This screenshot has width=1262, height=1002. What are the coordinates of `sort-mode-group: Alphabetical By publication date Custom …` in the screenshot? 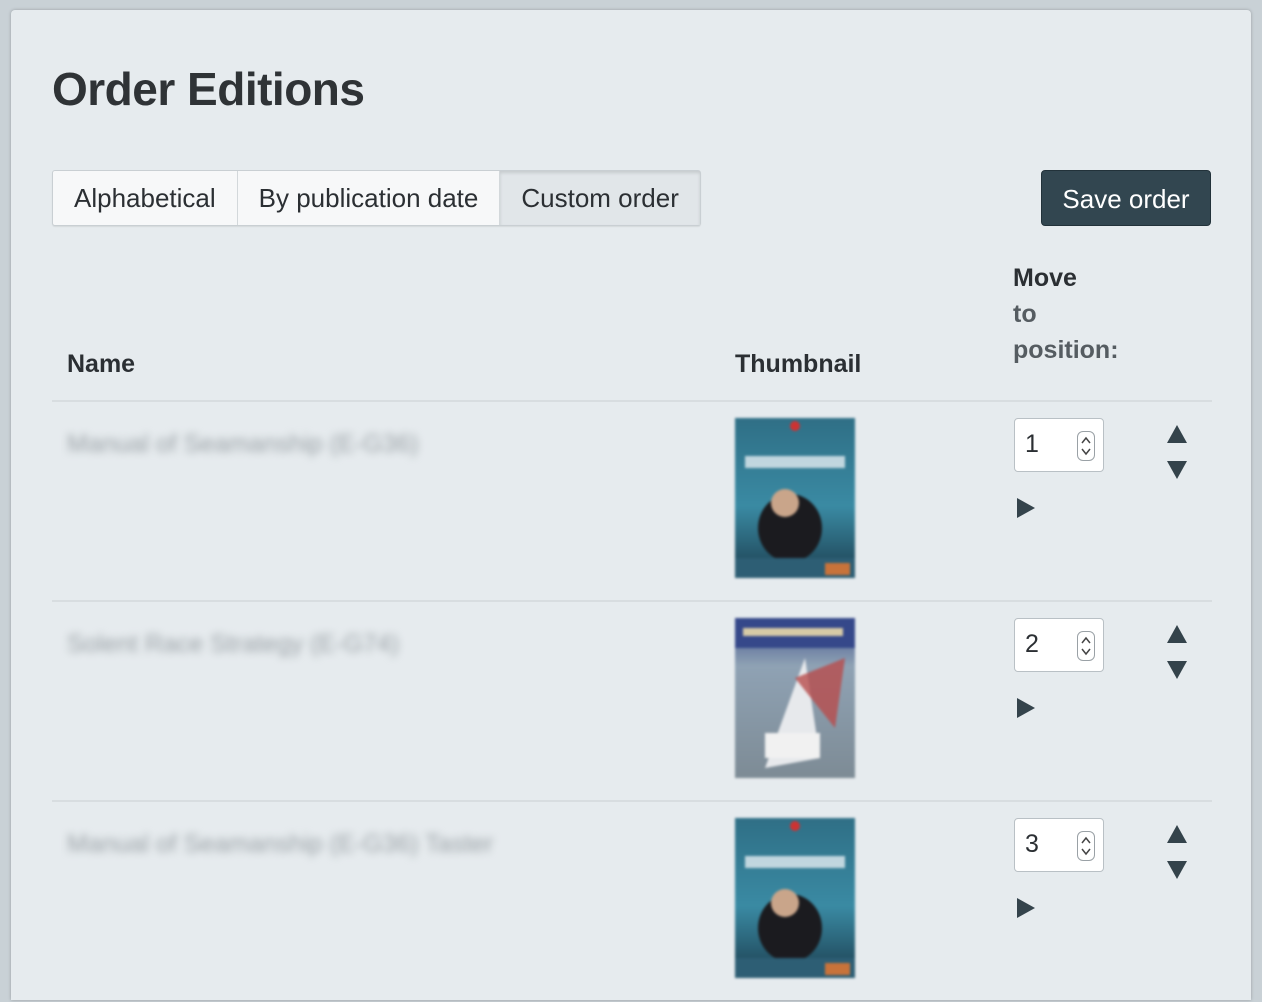 It's located at (376, 198).